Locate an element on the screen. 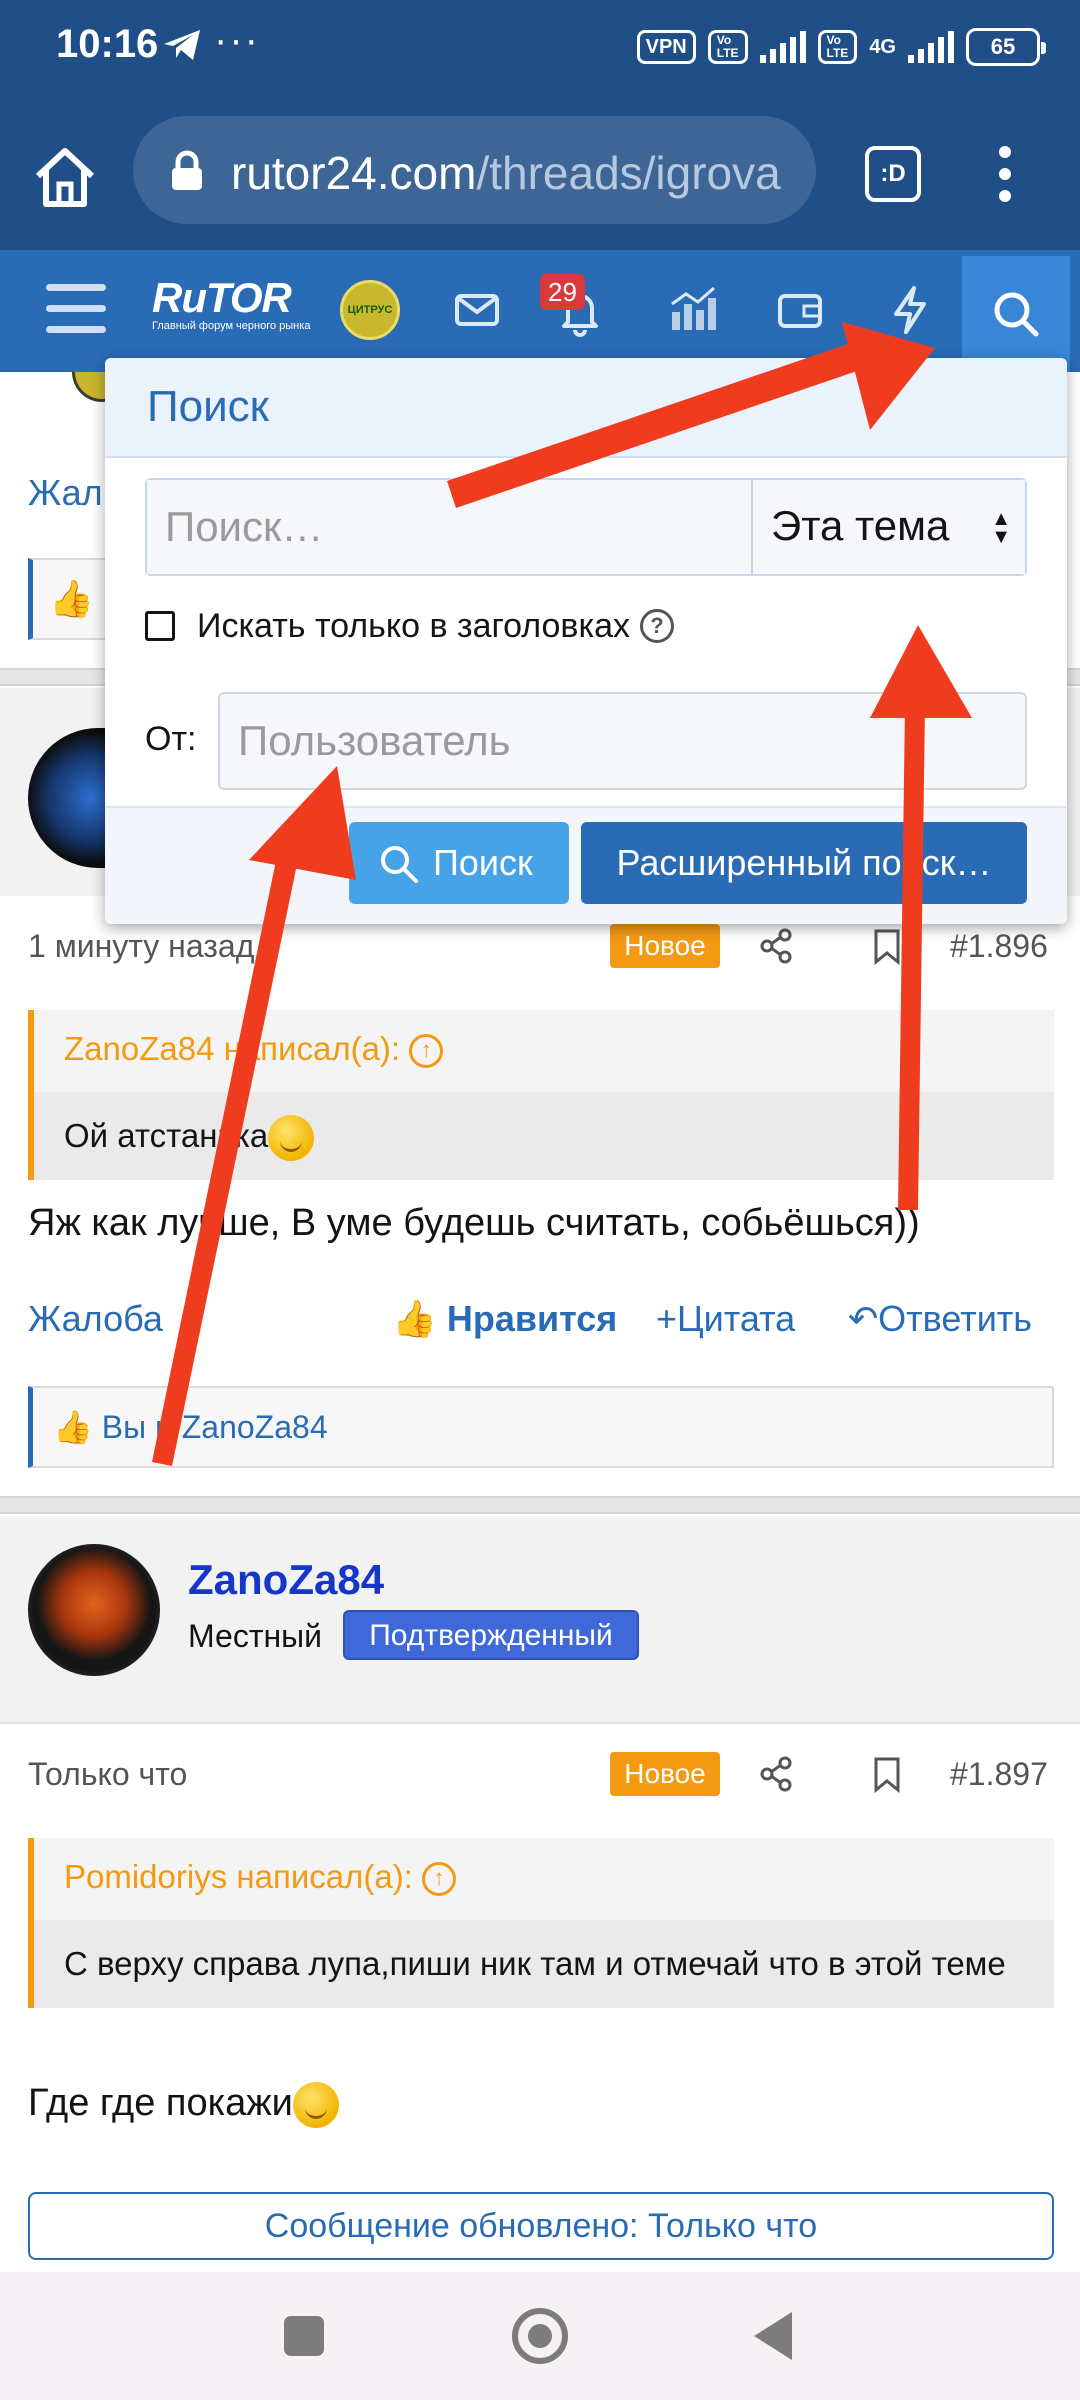 The image size is (1080, 2400). home-button is located at coordinates (540, 2336).